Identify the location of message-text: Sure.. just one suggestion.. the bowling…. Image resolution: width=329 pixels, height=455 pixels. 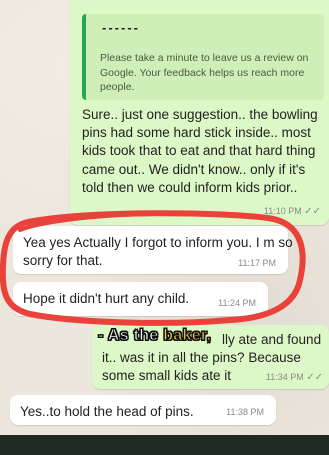
(200, 151).